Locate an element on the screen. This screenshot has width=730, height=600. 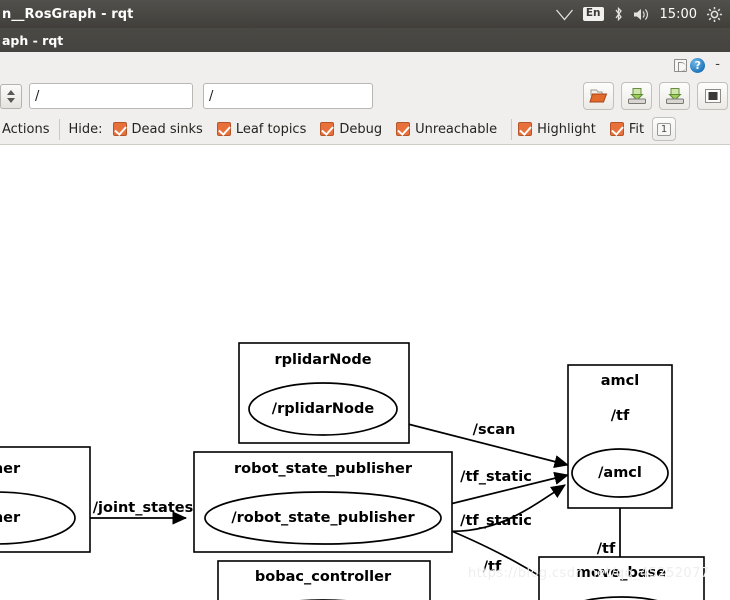
plugin-header: ? - is located at coordinates (365, 65).